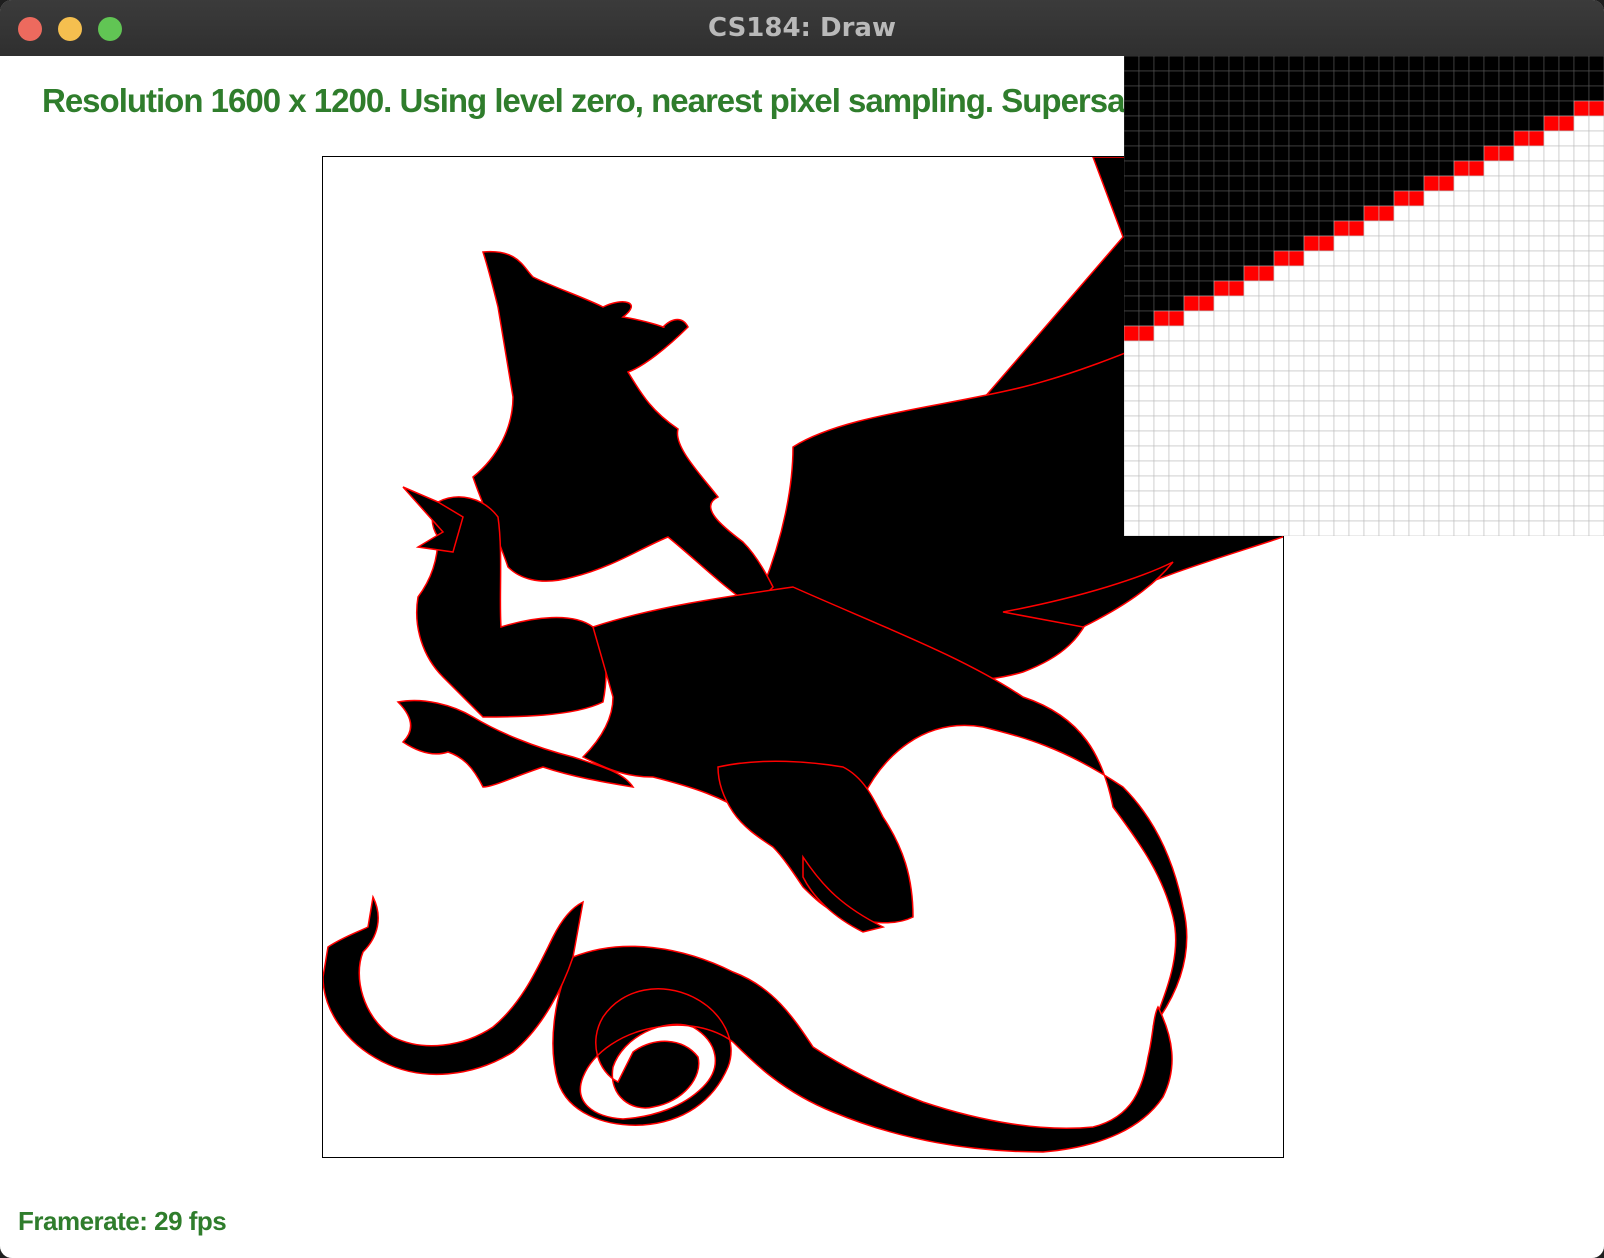 The image size is (1604, 1258). What do you see at coordinates (802, 28) in the screenshot?
I see `title-bar: CS184: Draw` at bounding box center [802, 28].